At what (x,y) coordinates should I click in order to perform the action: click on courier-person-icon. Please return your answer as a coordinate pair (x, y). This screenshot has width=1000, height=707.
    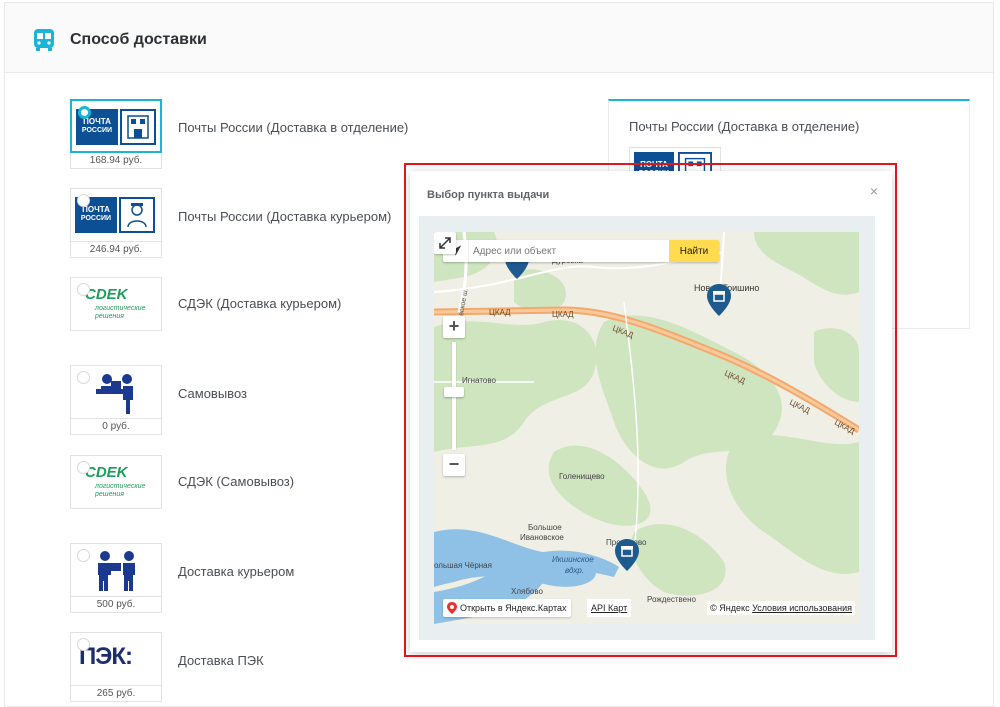
    Looking at the image, I should click on (137, 215).